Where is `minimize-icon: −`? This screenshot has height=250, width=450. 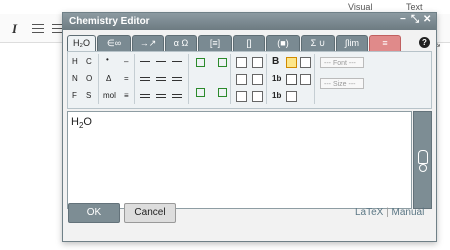 minimize-icon: − is located at coordinates (403, 19).